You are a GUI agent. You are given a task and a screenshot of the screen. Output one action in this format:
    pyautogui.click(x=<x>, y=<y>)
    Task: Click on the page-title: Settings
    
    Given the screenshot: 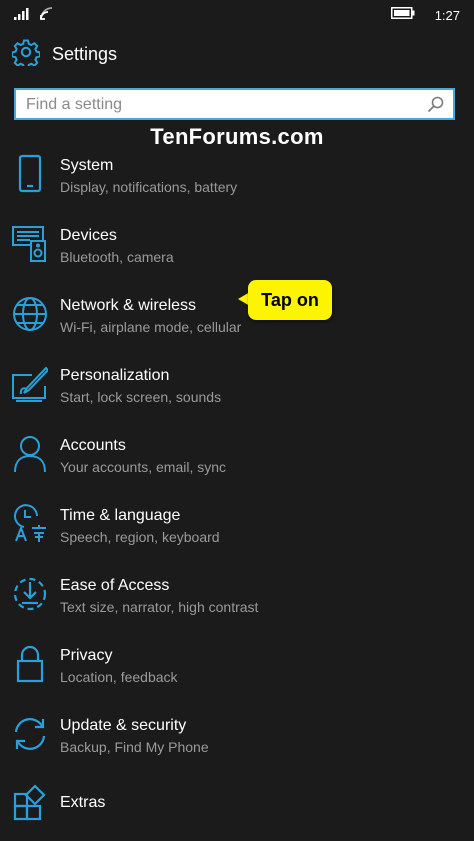 What is the action you would take?
    pyautogui.click(x=85, y=54)
    